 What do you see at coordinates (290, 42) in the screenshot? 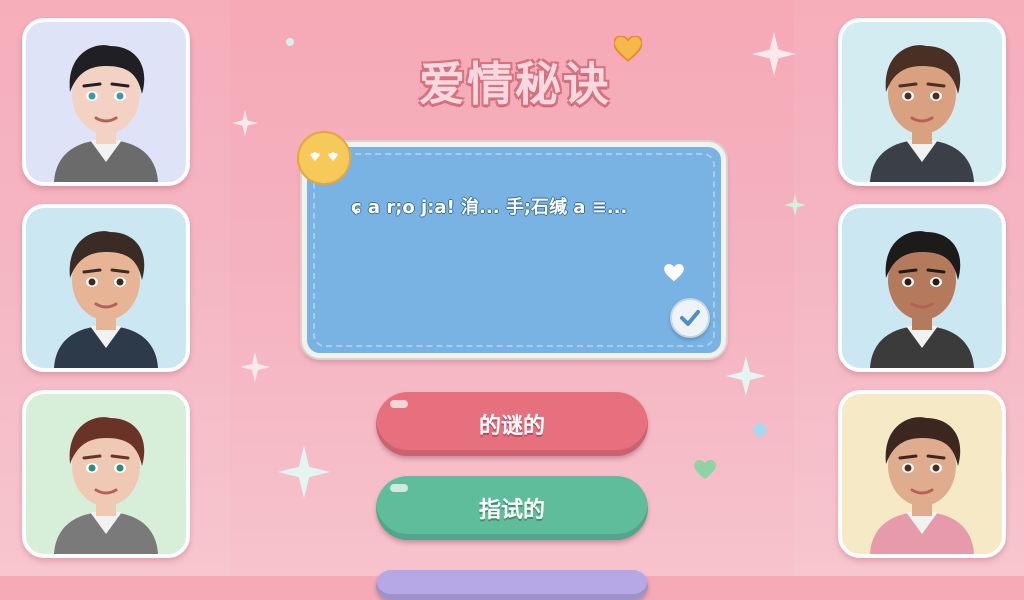
I see `dot-icon` at bounding box center [290, 42].